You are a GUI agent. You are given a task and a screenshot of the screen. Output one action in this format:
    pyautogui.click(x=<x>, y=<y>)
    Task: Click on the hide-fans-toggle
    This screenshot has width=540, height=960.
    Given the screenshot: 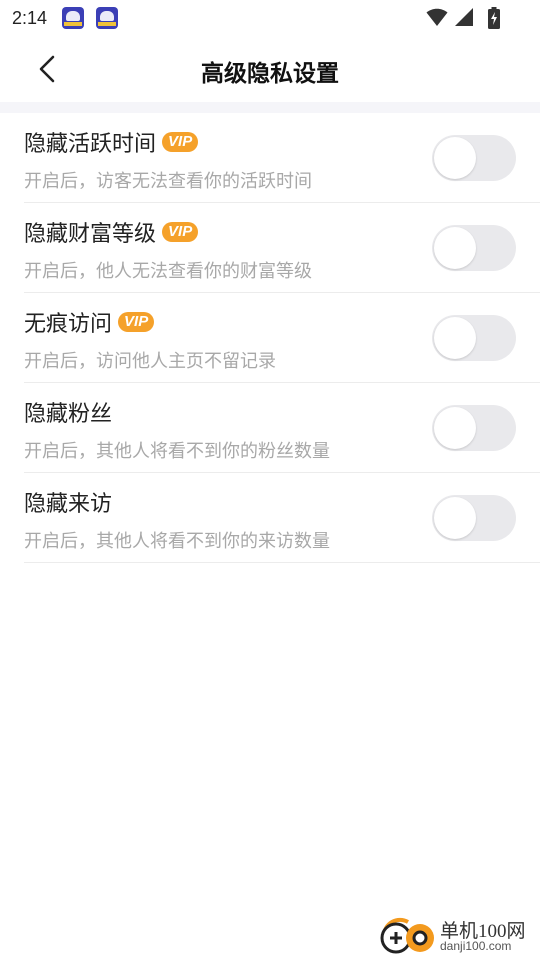 What is the action you would take?
    pyautogui.click(x=474, y=428)
    